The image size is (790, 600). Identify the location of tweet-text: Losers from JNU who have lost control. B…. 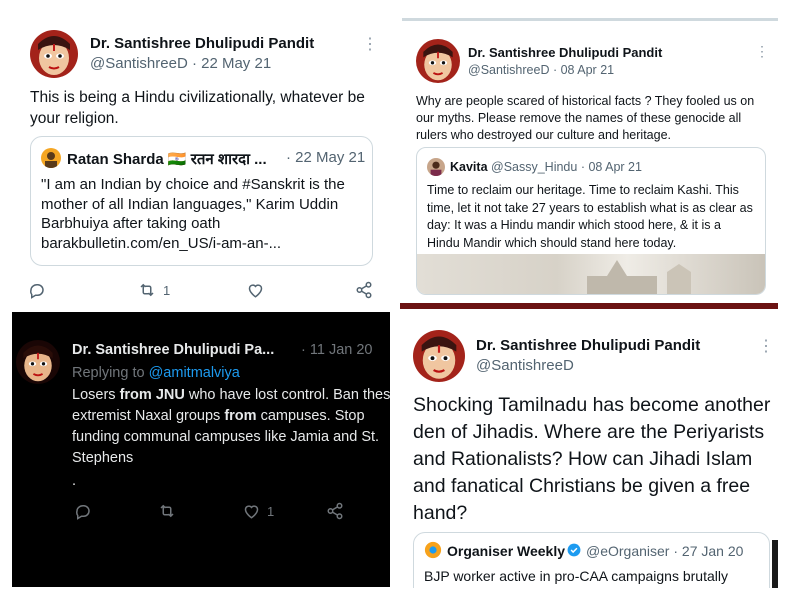
(231, 427).